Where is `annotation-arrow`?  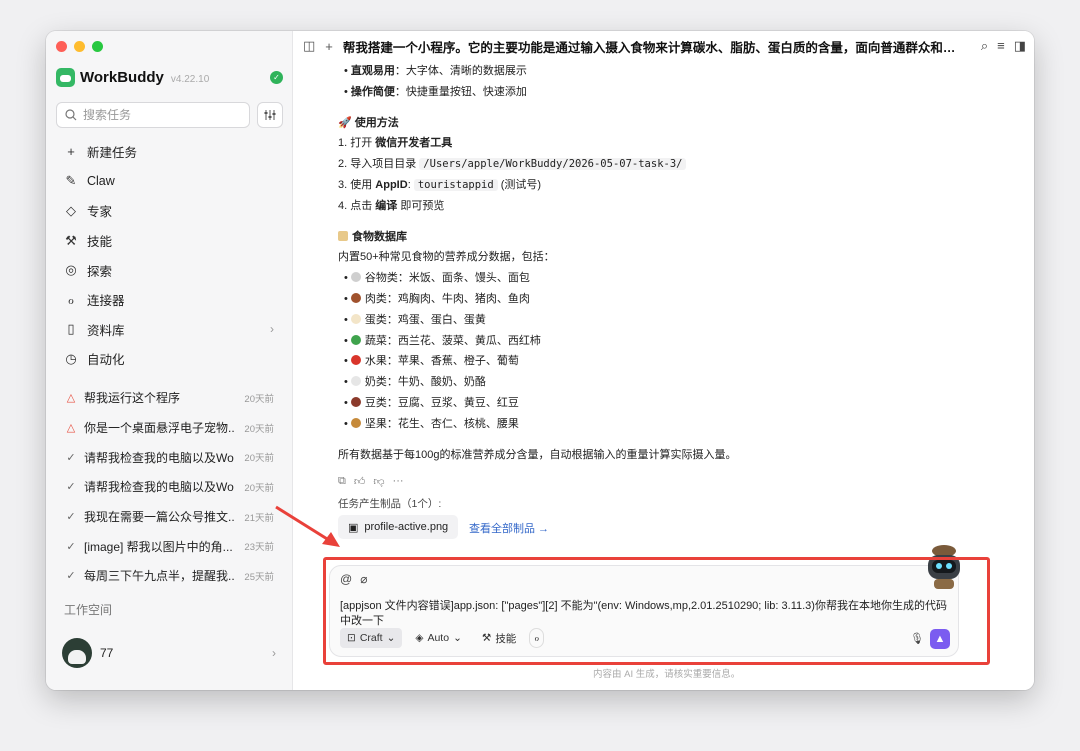
annotation-arrow is located at coordinates (307, 526).